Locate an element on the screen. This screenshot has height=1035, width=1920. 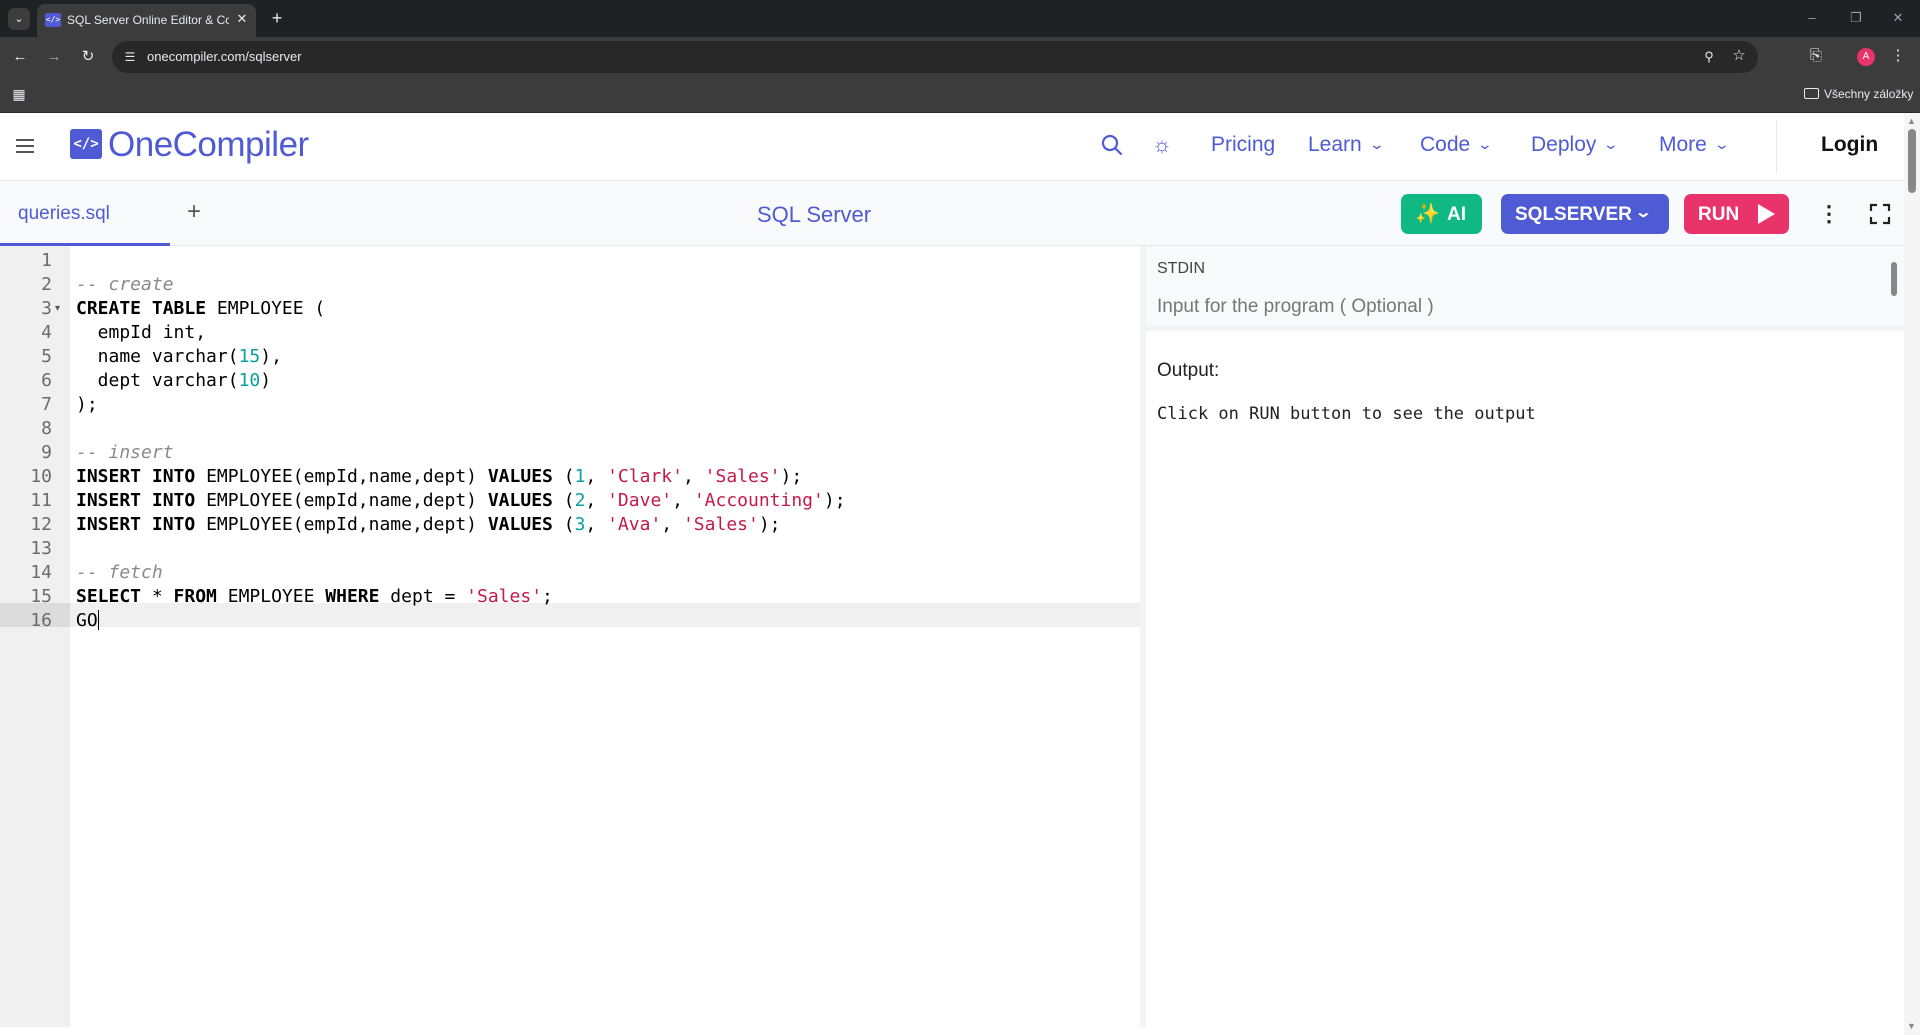
fold-arrow-icon: ▾ is located at coordinates (60, 309).